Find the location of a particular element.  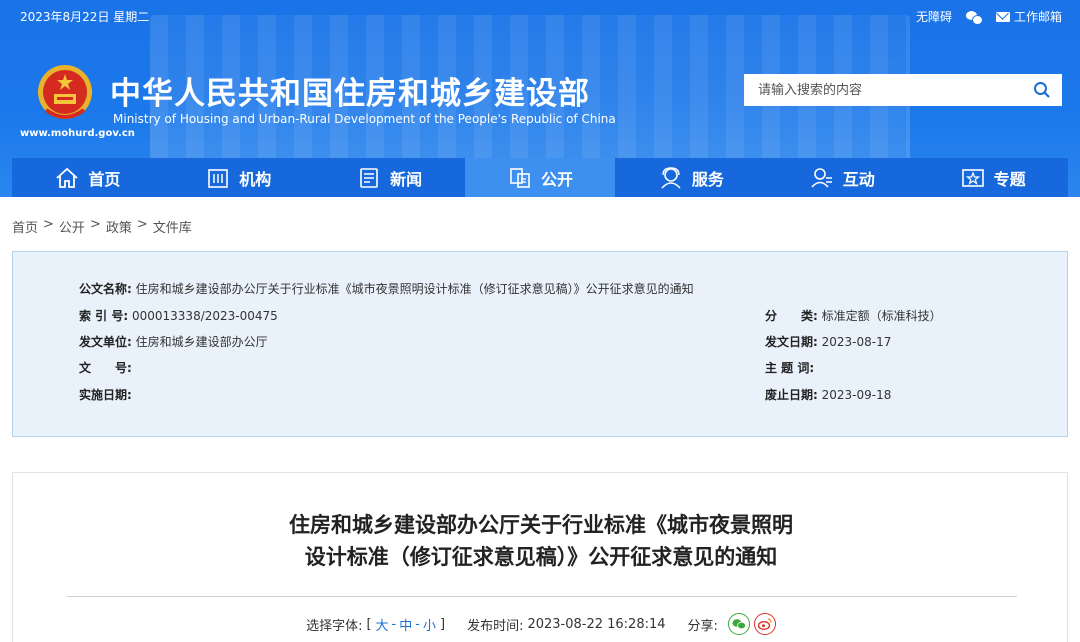

font-size-close-bracket: ] is located at coordinates (442, 624).